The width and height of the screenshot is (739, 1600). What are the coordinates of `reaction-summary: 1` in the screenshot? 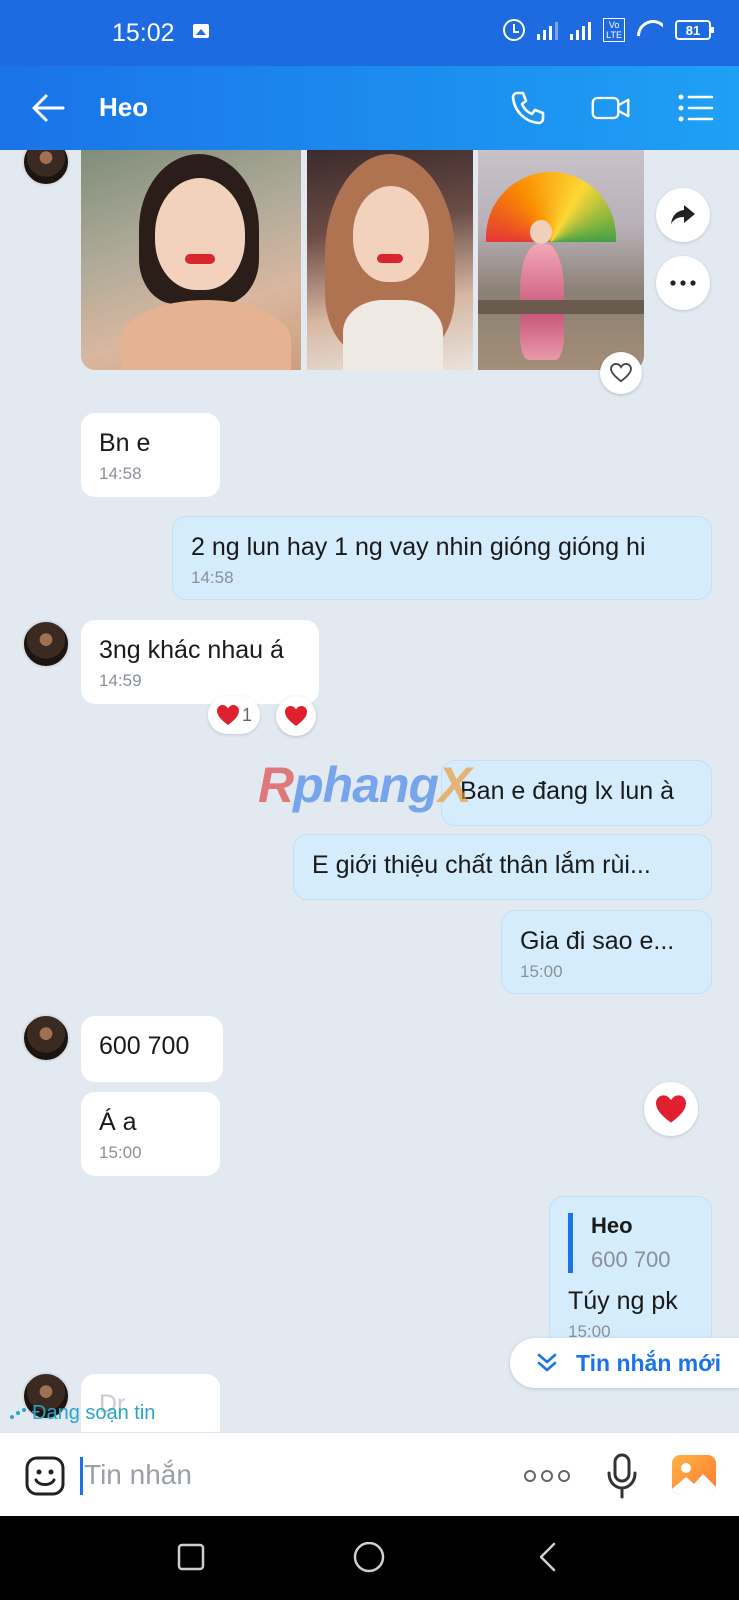 It's located at (234, 715).